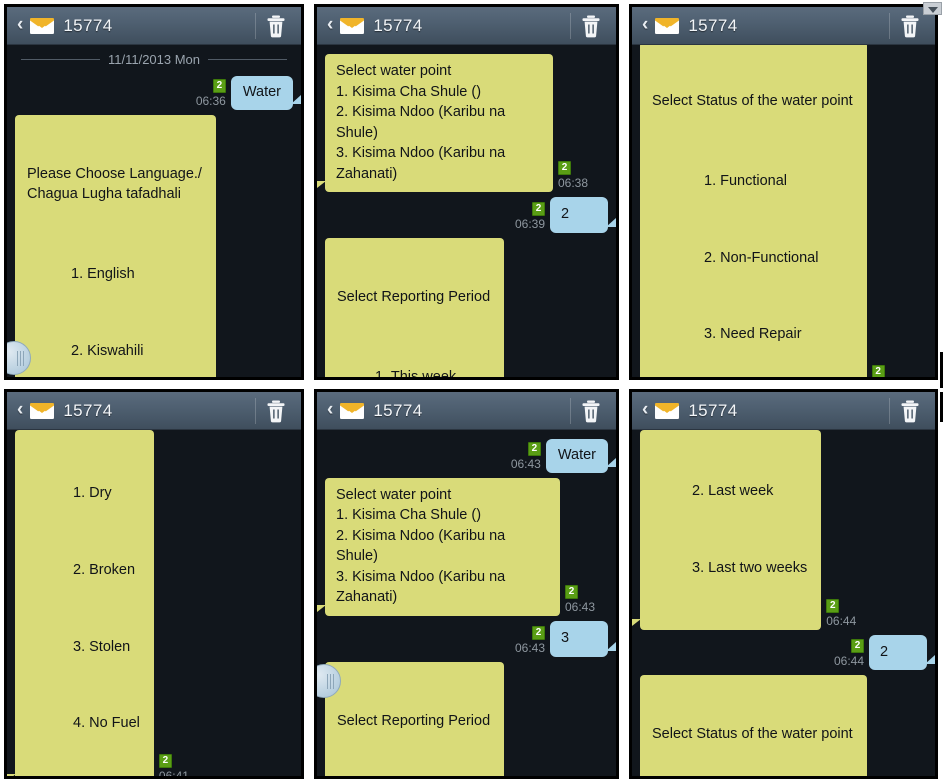 This screenshot has width=944, height=784. I want to click on message-meta: 2 06:44, so click(849, 654).